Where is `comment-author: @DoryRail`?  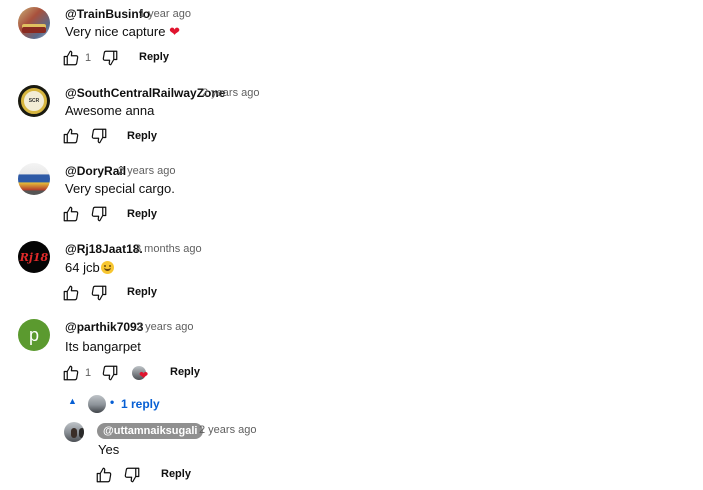
comment-author: @DoryRail is located at coordinates (95, 171).